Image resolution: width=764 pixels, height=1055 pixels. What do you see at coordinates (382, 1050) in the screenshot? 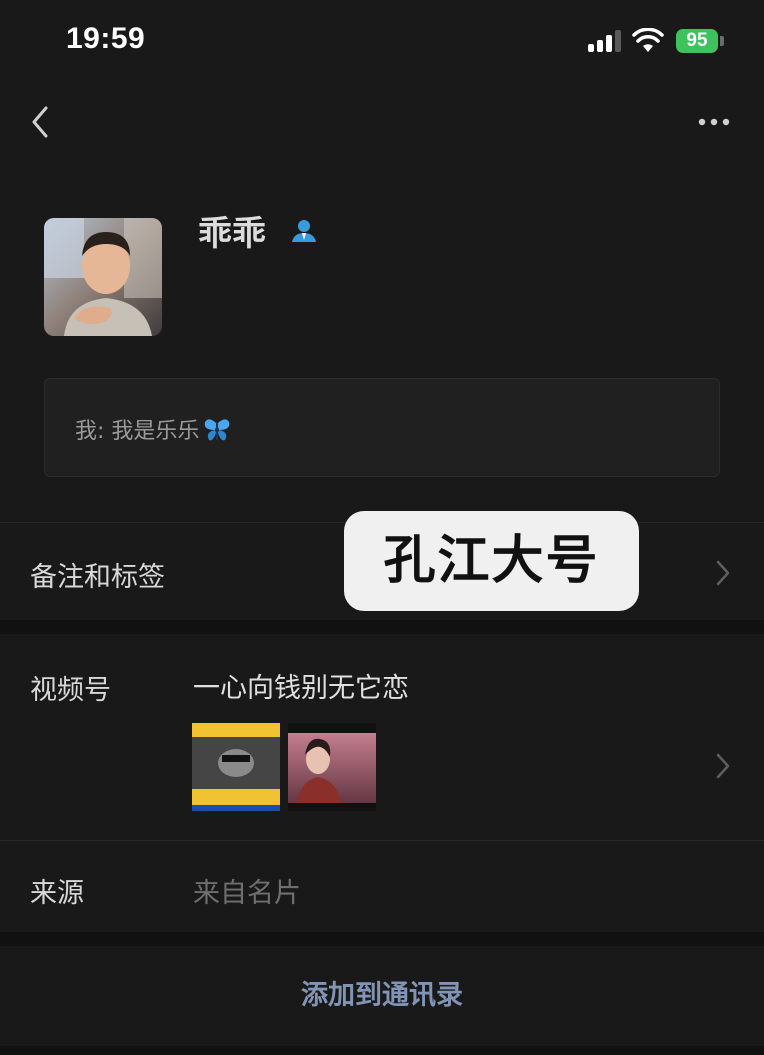
I see `bottom-edge` at bounding box center [382, 1050].